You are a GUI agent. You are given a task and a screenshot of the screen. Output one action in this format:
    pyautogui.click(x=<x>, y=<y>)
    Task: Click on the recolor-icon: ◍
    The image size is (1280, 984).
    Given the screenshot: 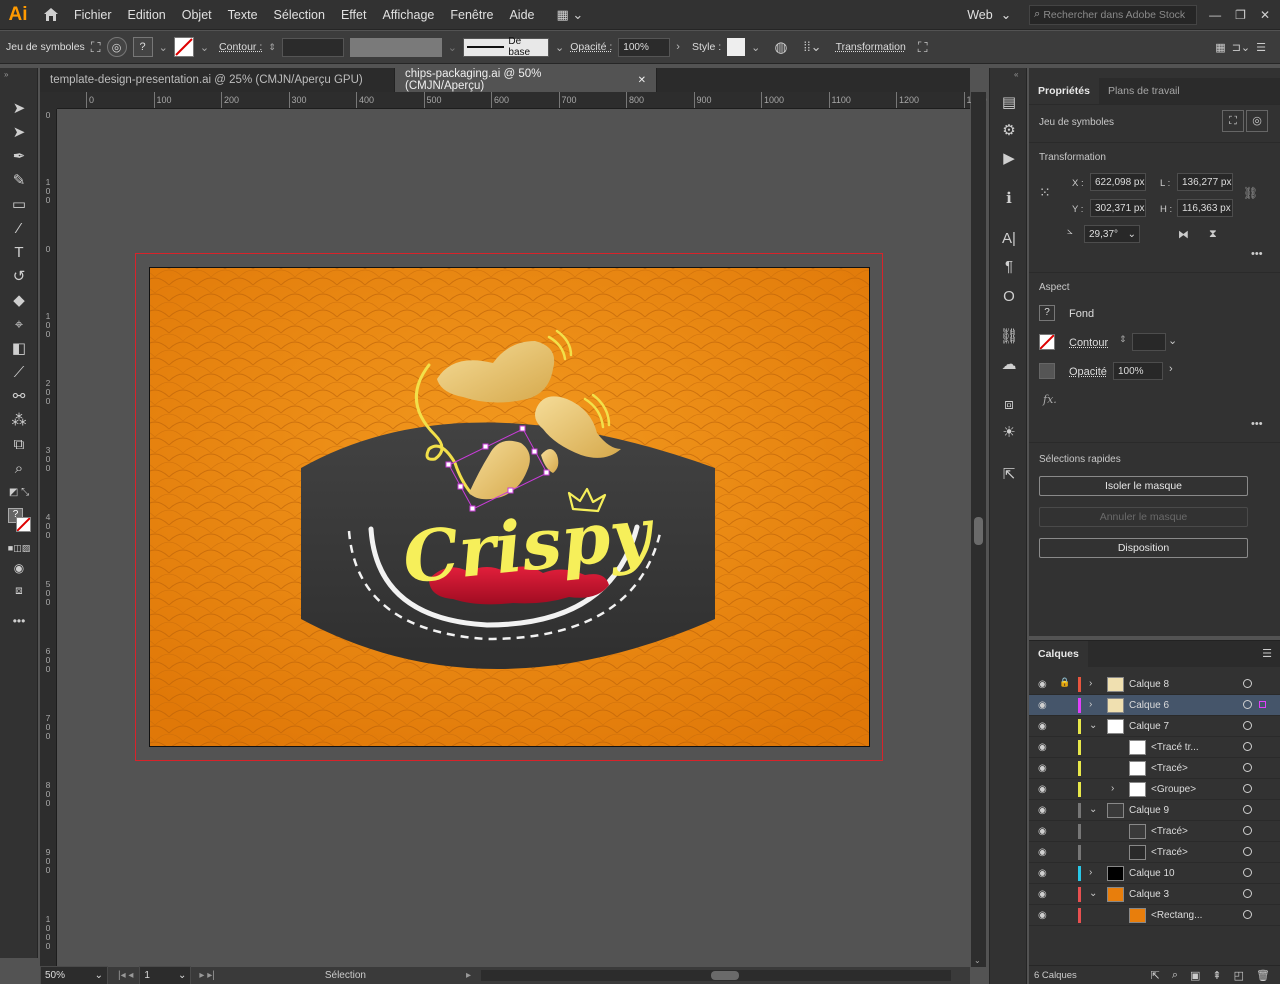 What is the action you would take?
    pyautogui.click(x=780, y=47)
    